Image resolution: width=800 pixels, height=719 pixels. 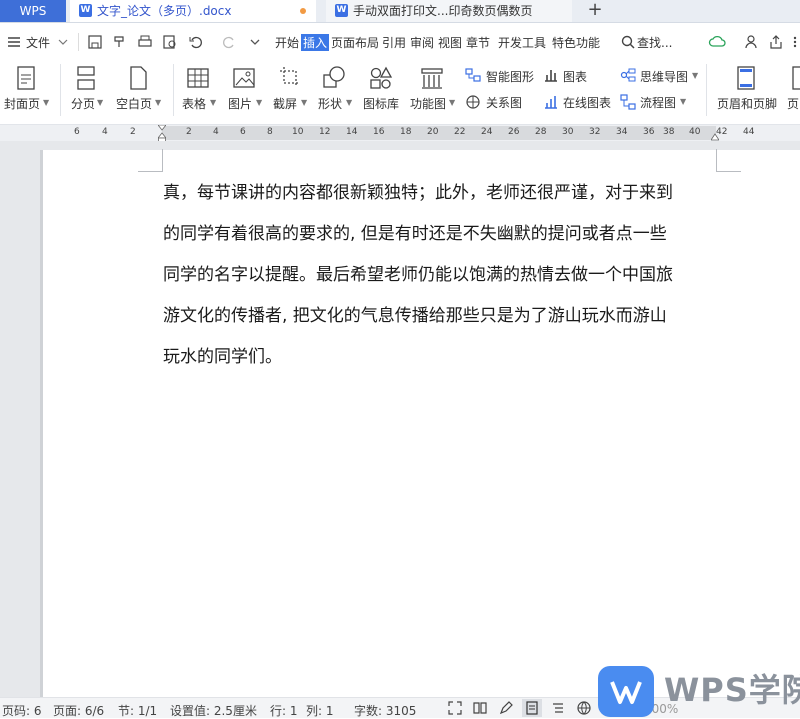 I want to click on table-icon, so click(x=198, y=78).